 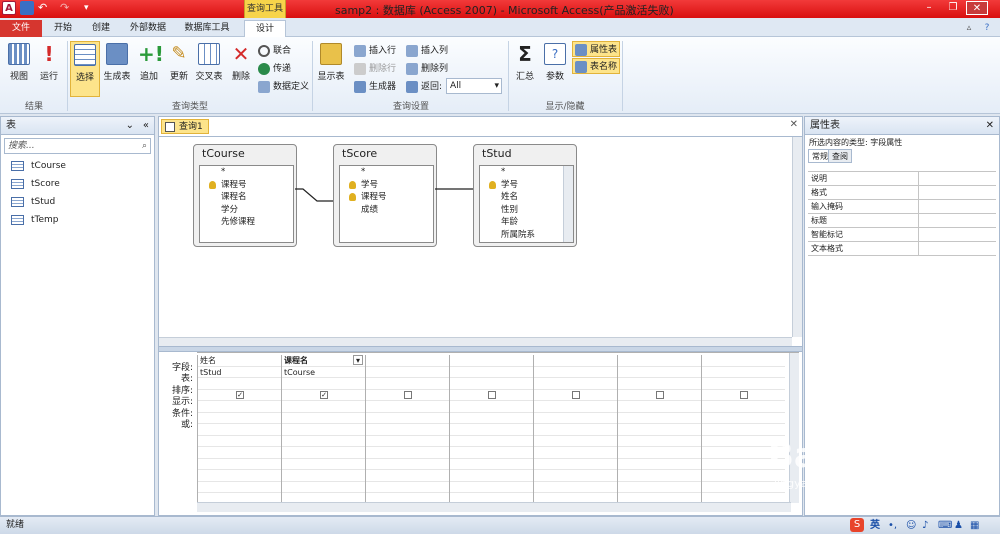 What do you see at coordinates (331, 69) in the screenshot?
I see `show-table-button: 显示表` at bounding box center [331, 69].